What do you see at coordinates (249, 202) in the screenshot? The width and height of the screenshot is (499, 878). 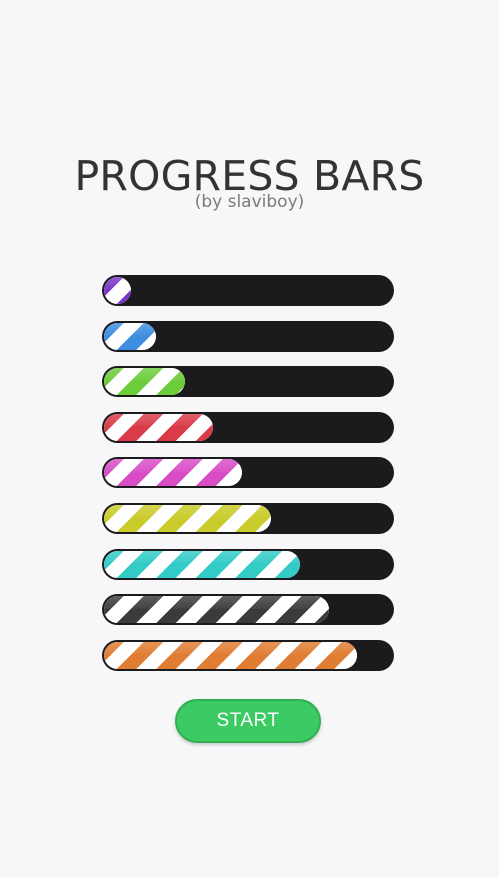 I see `page-subtitle: (by slaviboy)` at bounding box center [249, 202].